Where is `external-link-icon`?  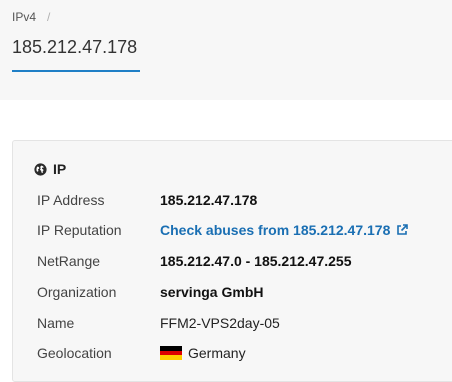
external-link-icon is located at coordinates (403, 229).